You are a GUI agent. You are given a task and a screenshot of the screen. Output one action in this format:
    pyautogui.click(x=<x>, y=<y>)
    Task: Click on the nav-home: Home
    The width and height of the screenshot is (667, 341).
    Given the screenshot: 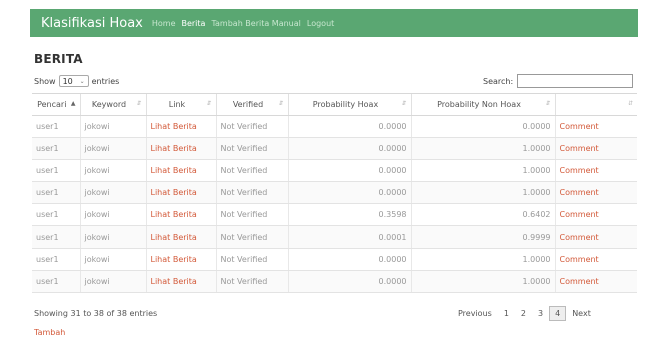 What is the action you would take?
    pyautogui.click(x=164, y=23)
    